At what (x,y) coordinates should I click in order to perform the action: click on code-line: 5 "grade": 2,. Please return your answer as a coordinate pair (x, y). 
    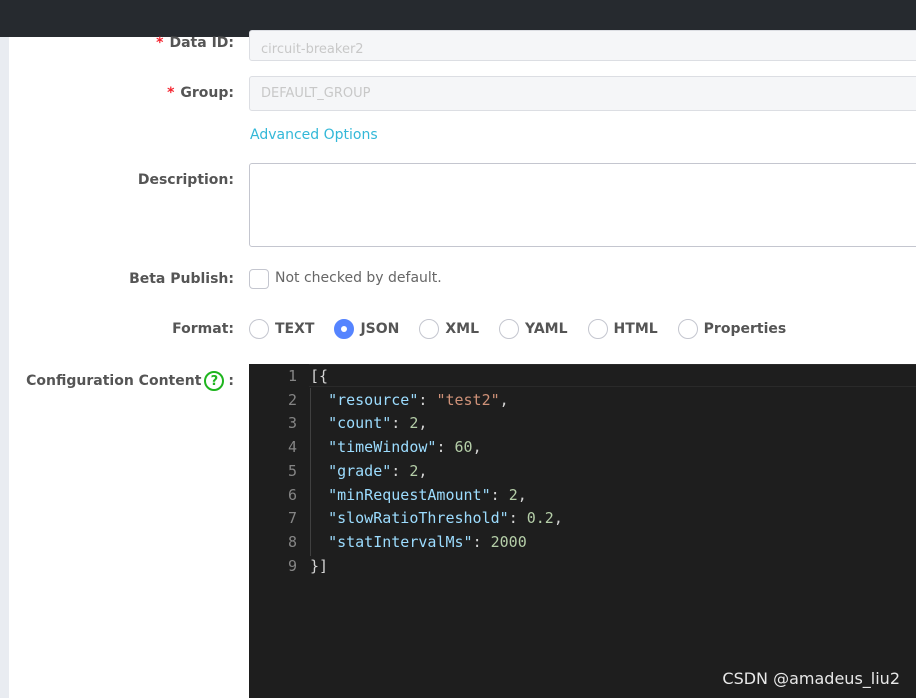
    Looking at the image, I should click on (582, 471).